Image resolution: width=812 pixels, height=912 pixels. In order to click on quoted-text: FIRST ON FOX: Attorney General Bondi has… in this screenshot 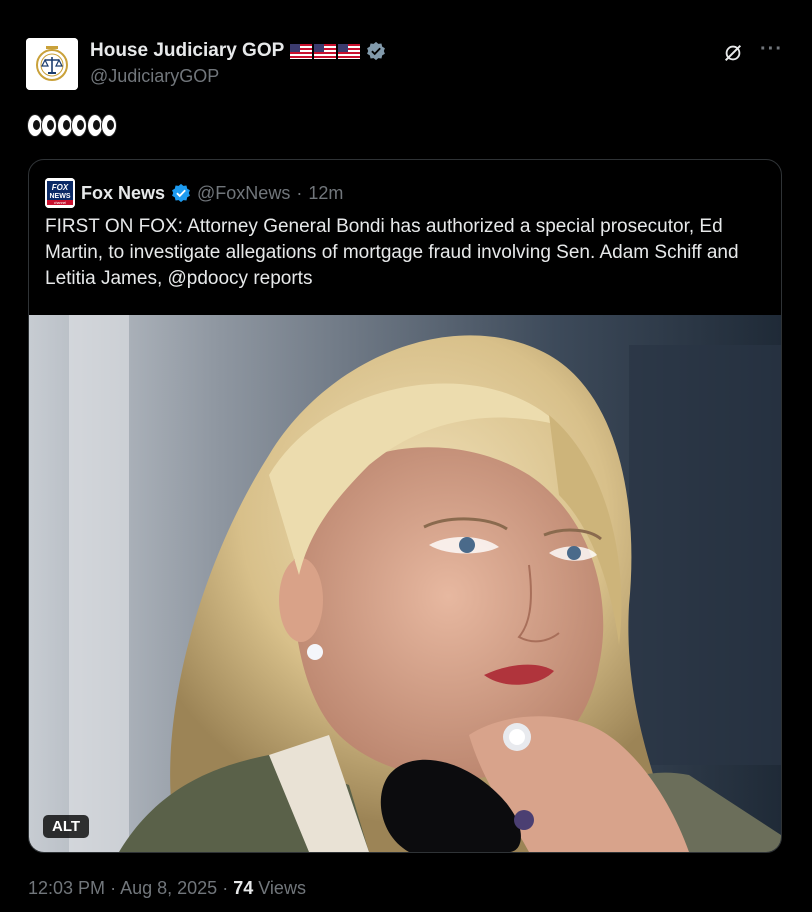, I will do `click(392, 252)`.